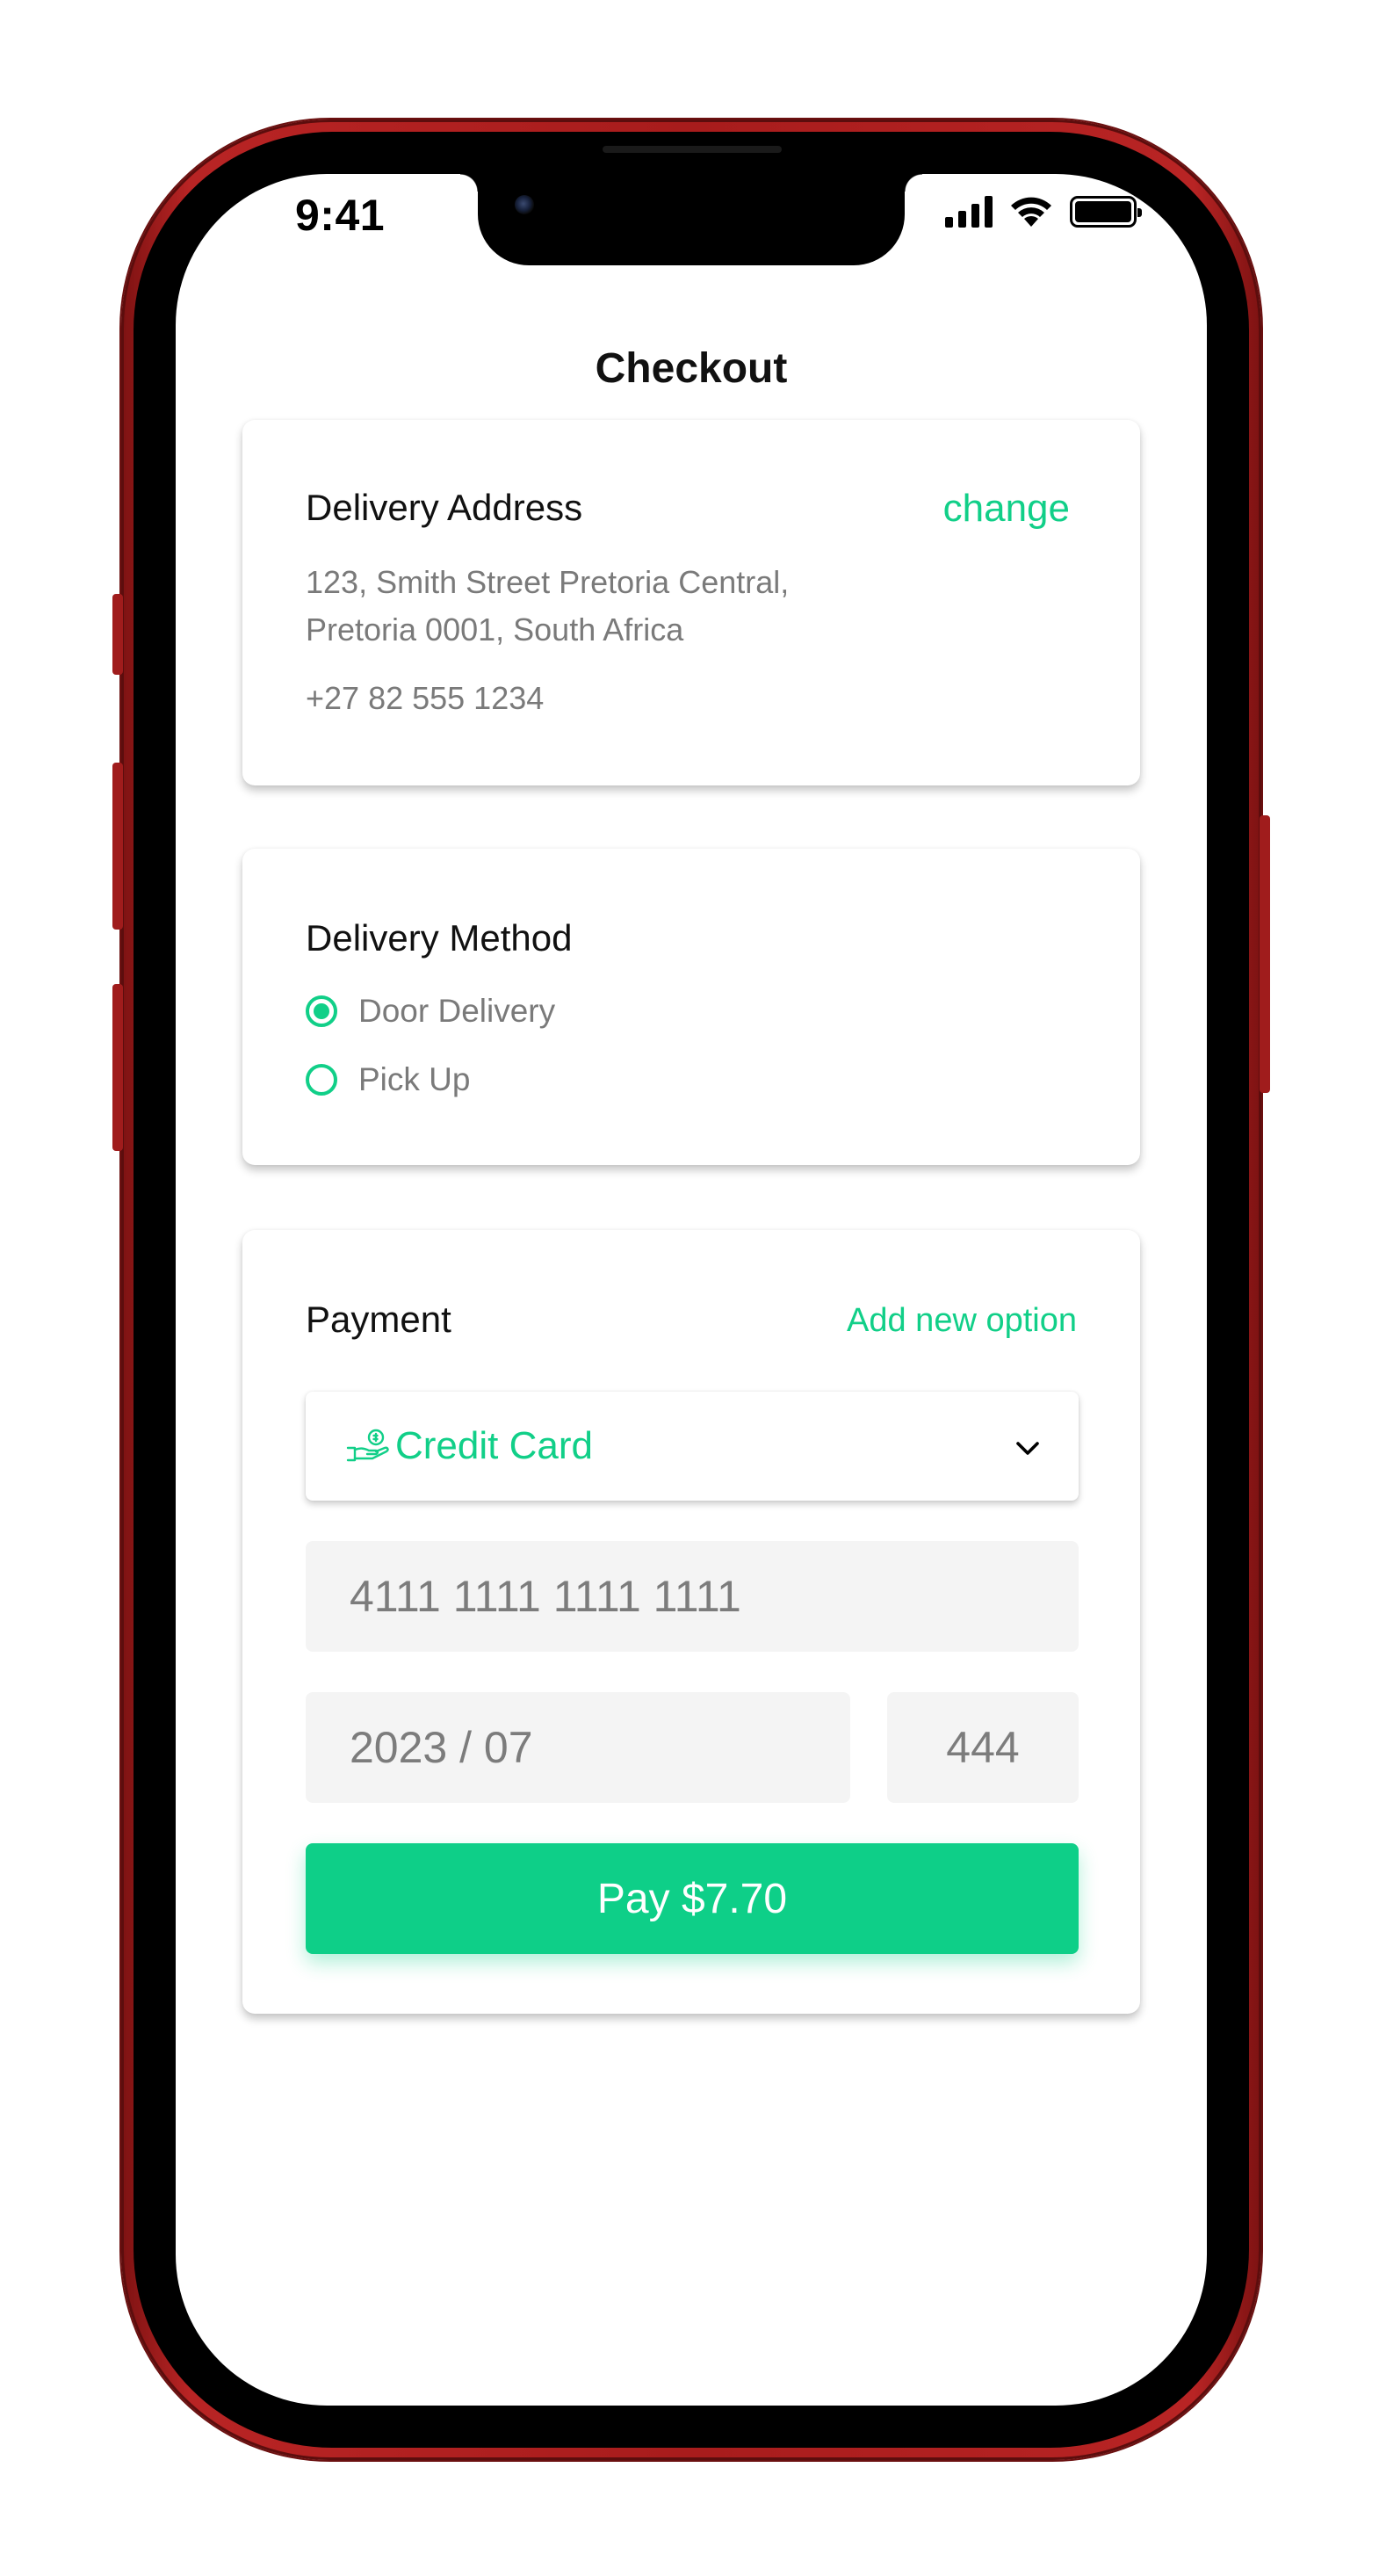  Describe the element at coordinates (367, 1445) in the screenshot. I see `hand-coin-icon` at that location.